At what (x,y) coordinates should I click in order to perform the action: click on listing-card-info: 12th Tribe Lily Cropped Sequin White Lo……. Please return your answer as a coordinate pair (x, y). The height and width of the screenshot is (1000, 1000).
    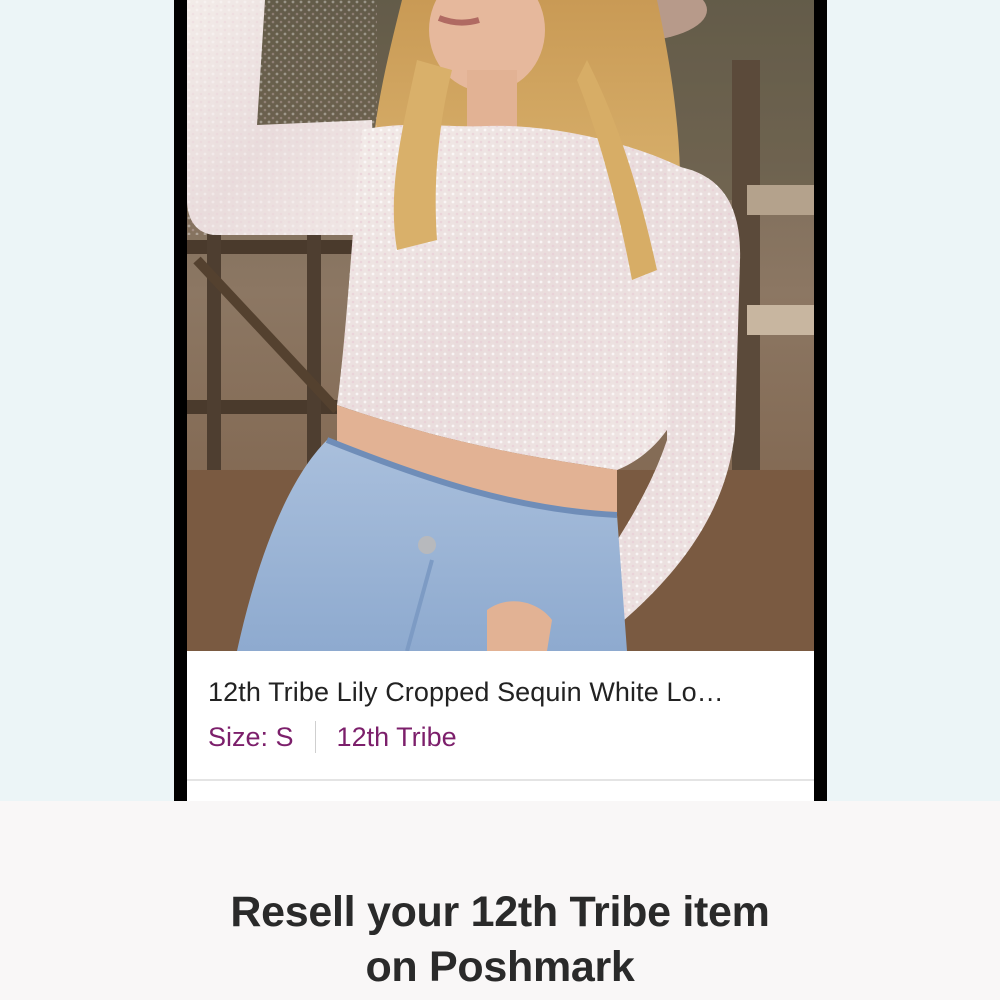
    Looking at the image, I should click on (500, 715).